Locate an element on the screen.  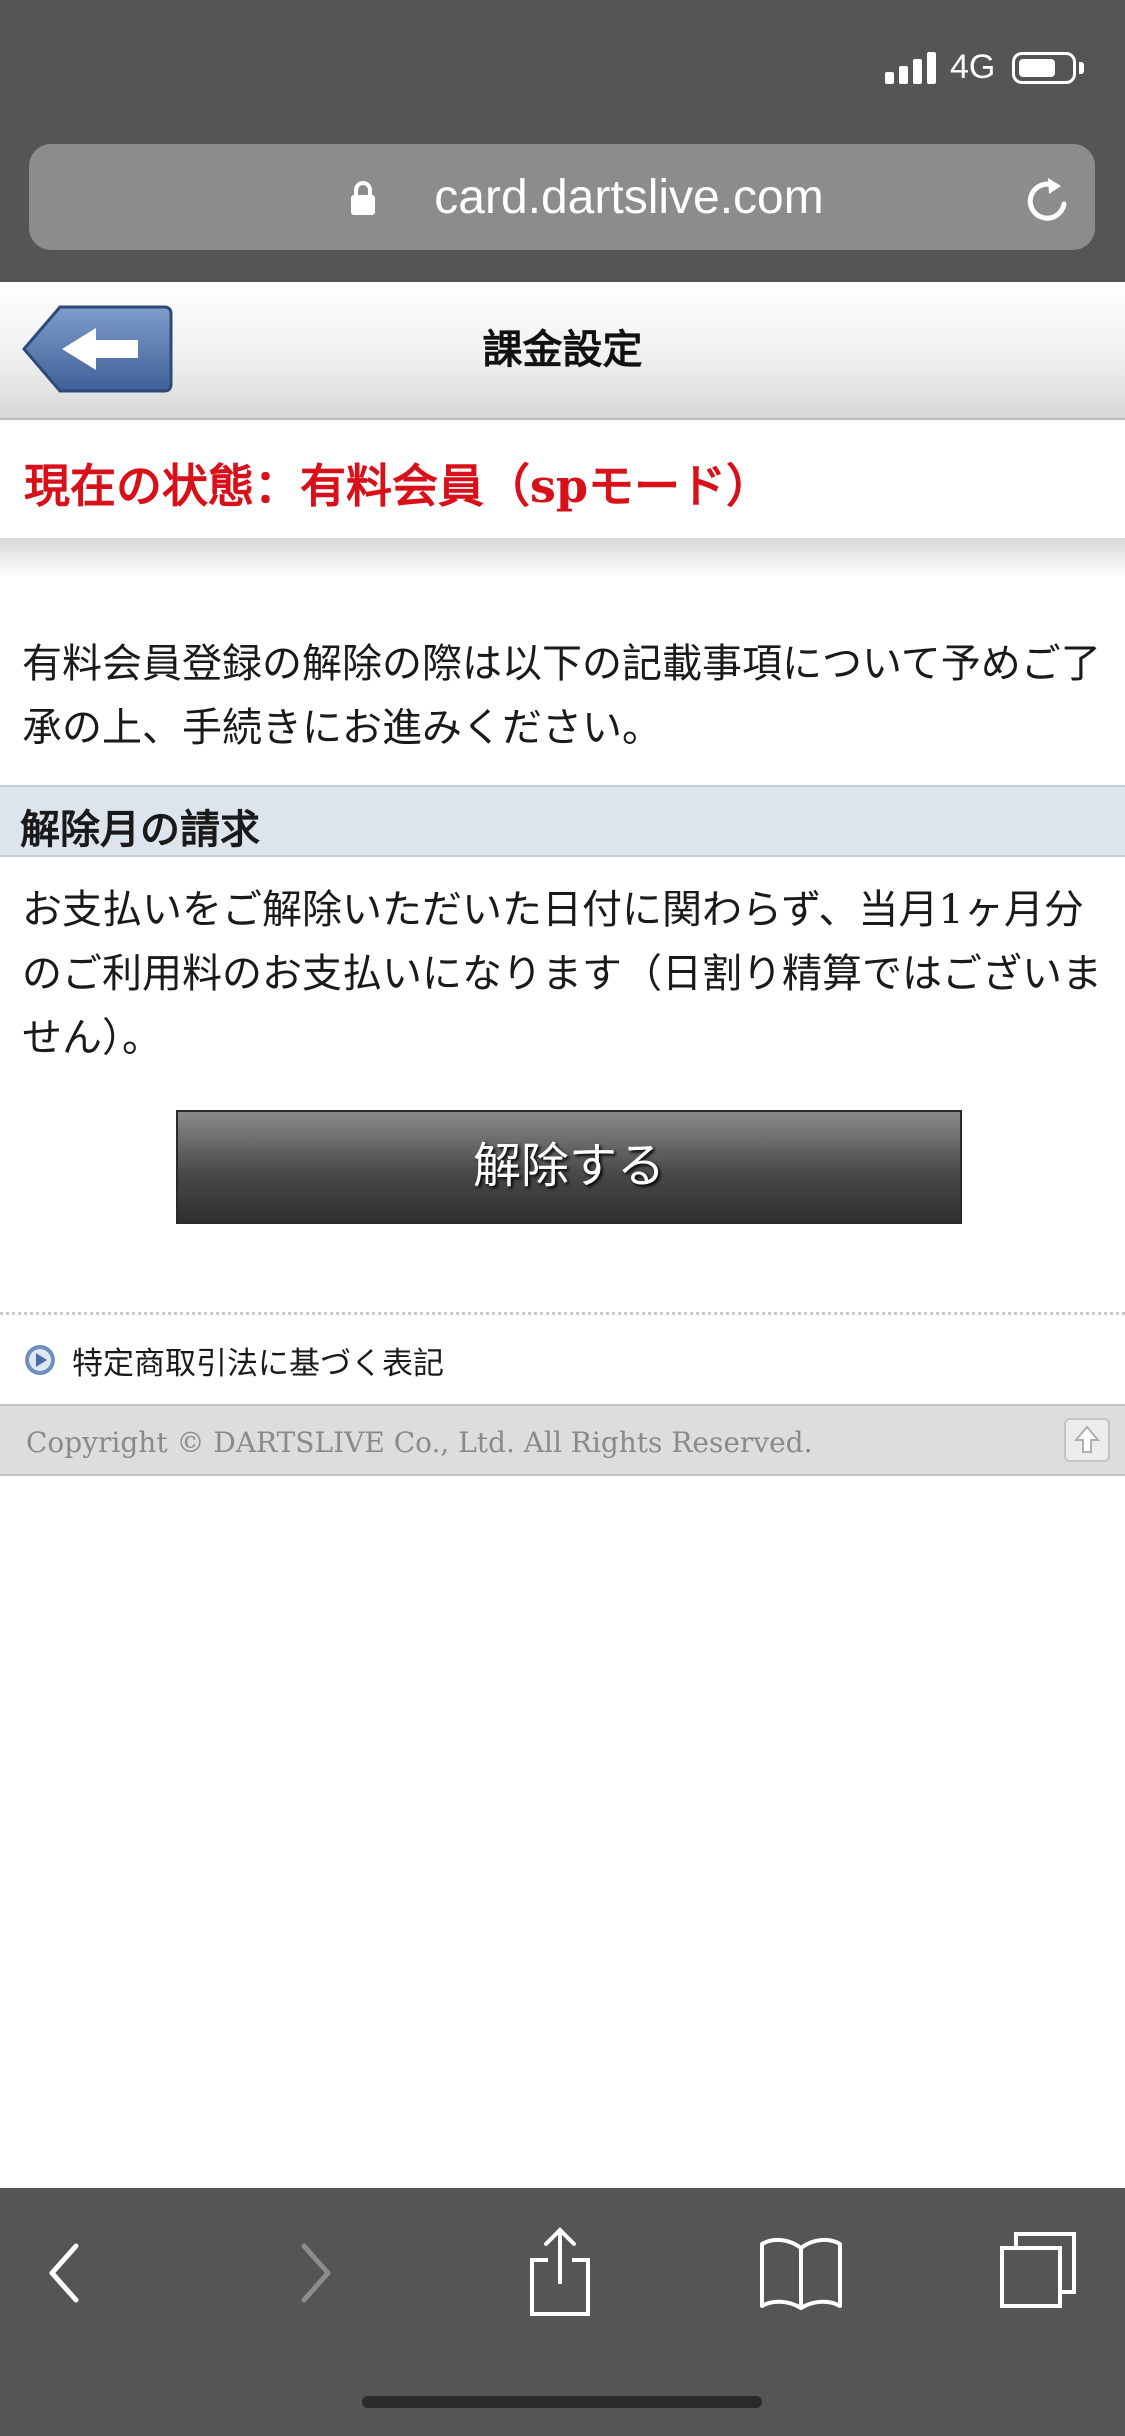
back-button is located at coordinates (98, 349).